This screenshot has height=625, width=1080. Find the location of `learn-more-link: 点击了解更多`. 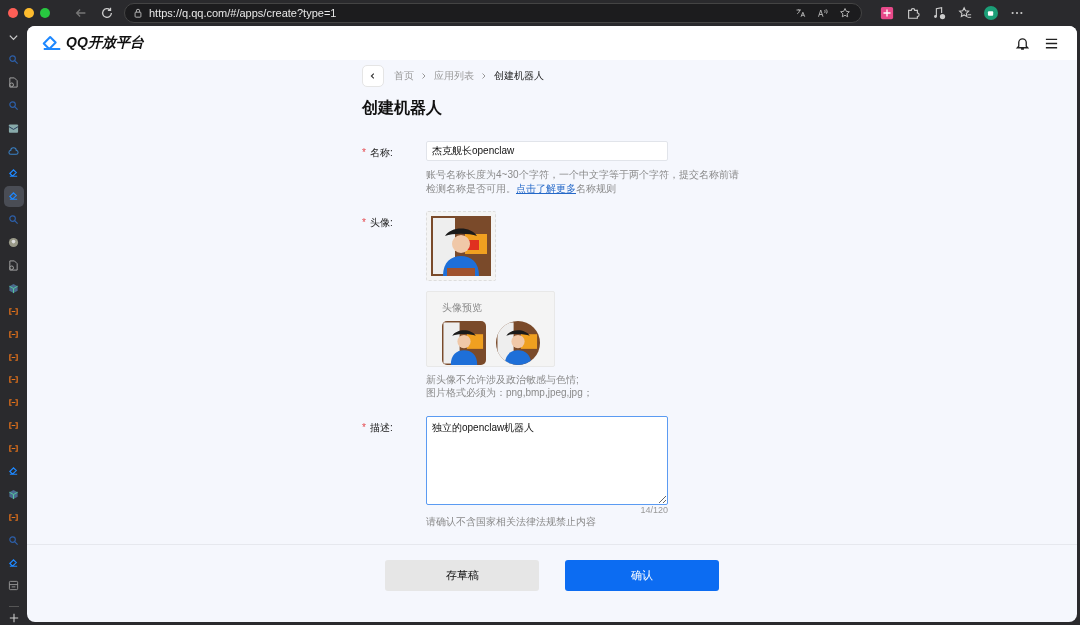

learn-more-link: 点击了解更多 is located at coordinates (546, 188).